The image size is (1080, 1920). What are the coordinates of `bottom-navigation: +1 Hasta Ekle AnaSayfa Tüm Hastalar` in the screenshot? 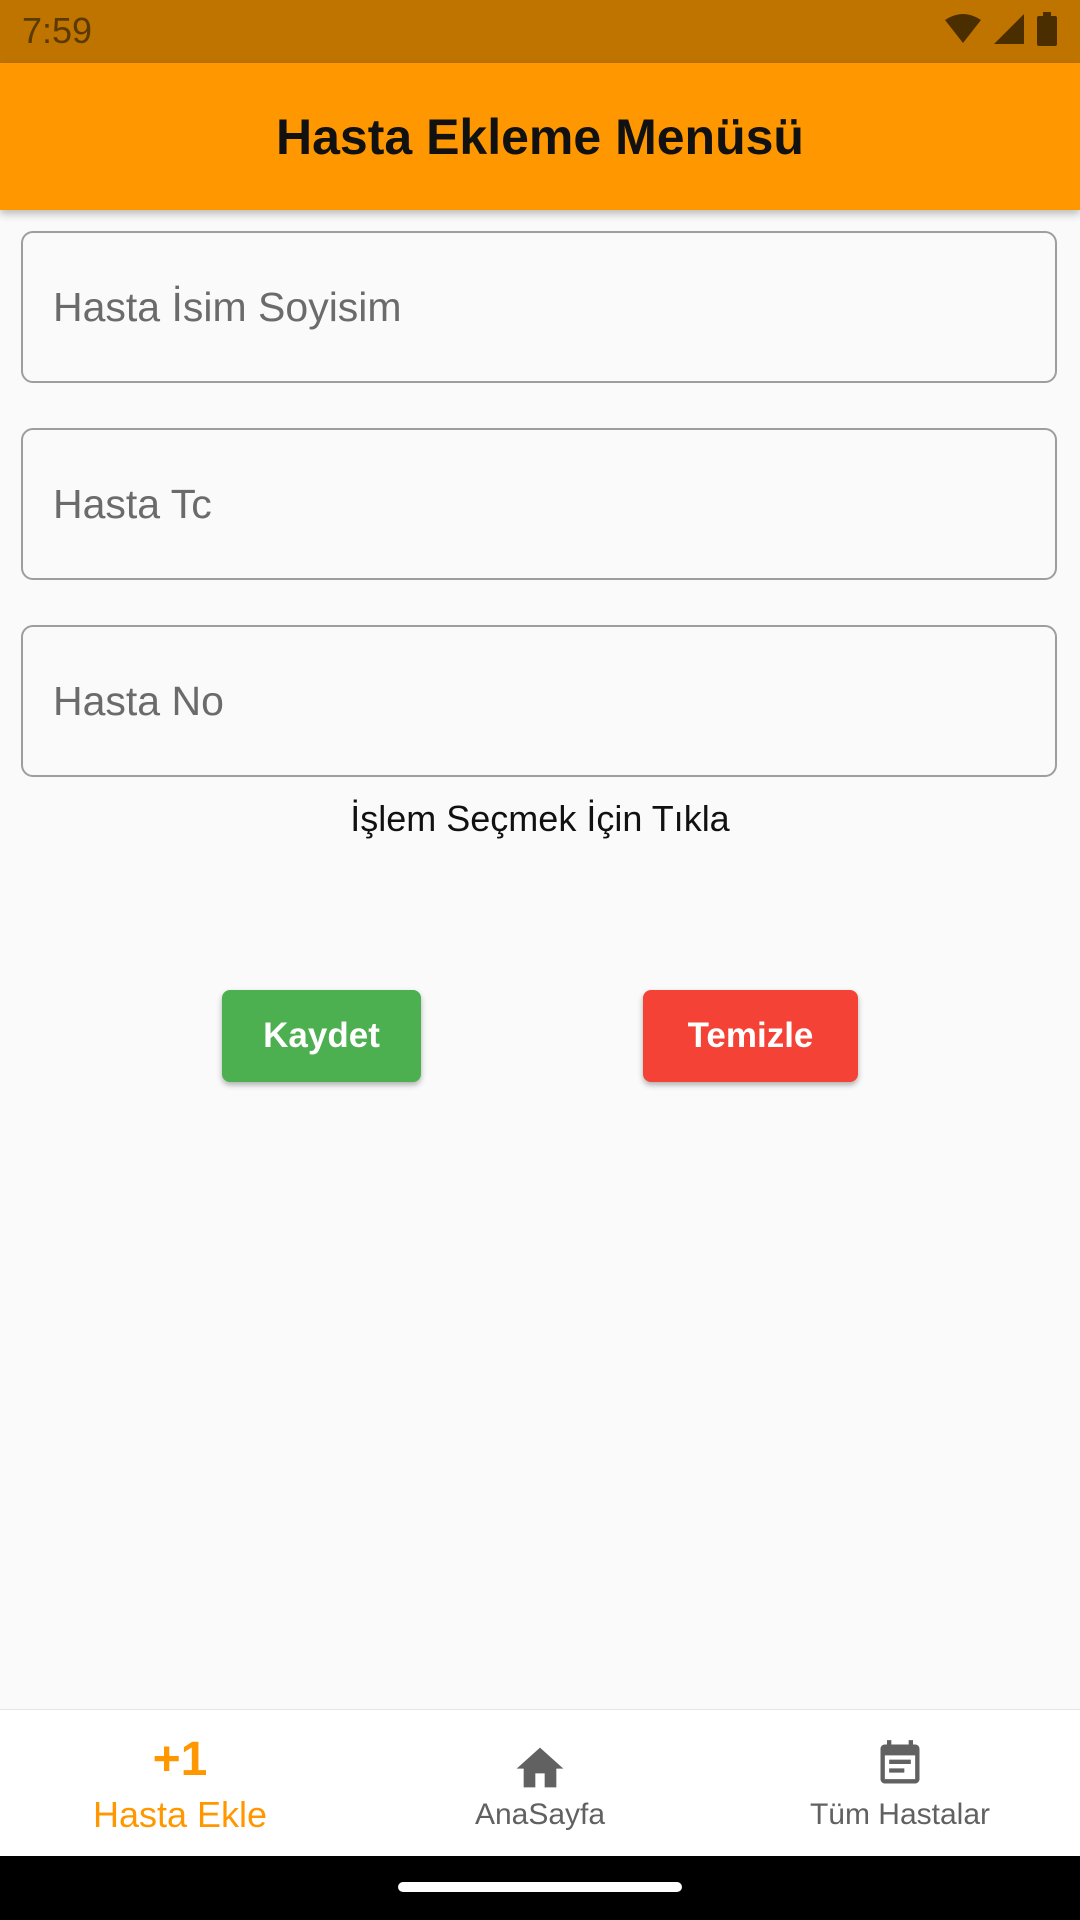 It's located at (540, 1783).